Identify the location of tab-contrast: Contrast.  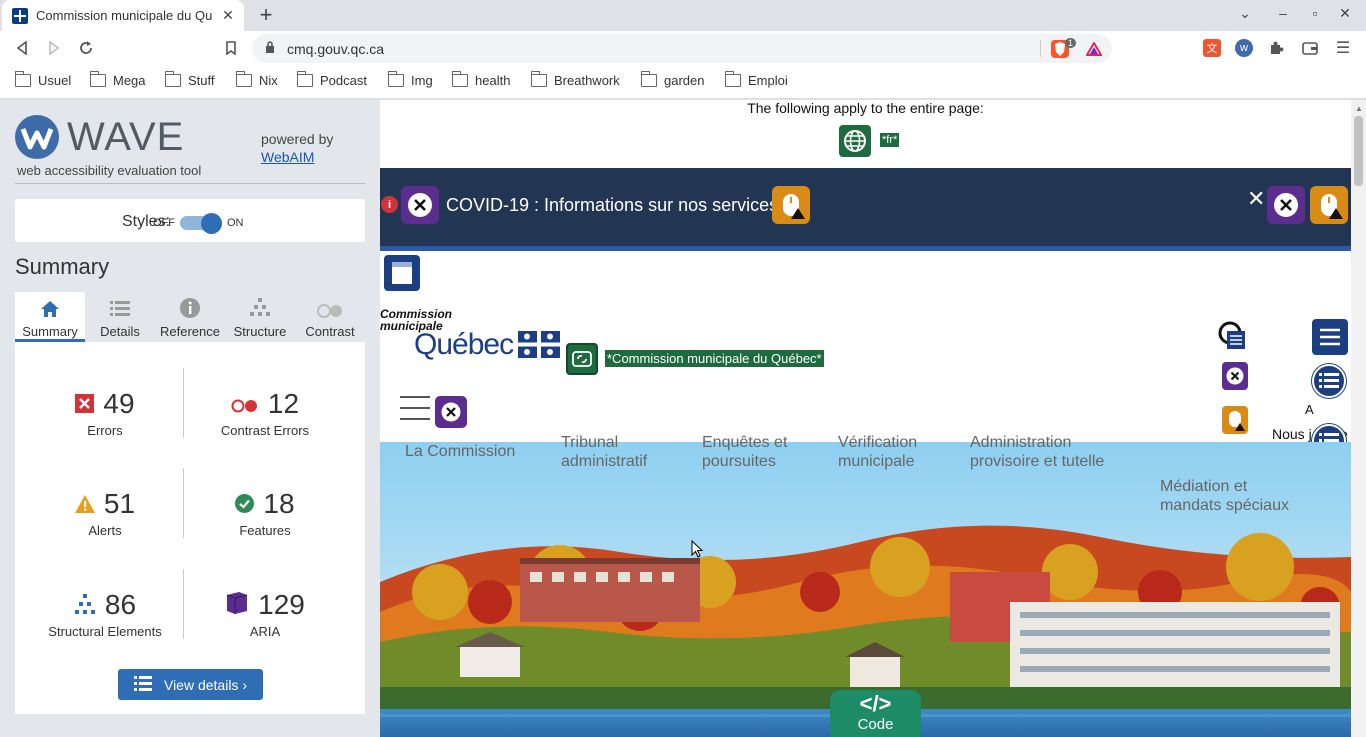
(330, 317).